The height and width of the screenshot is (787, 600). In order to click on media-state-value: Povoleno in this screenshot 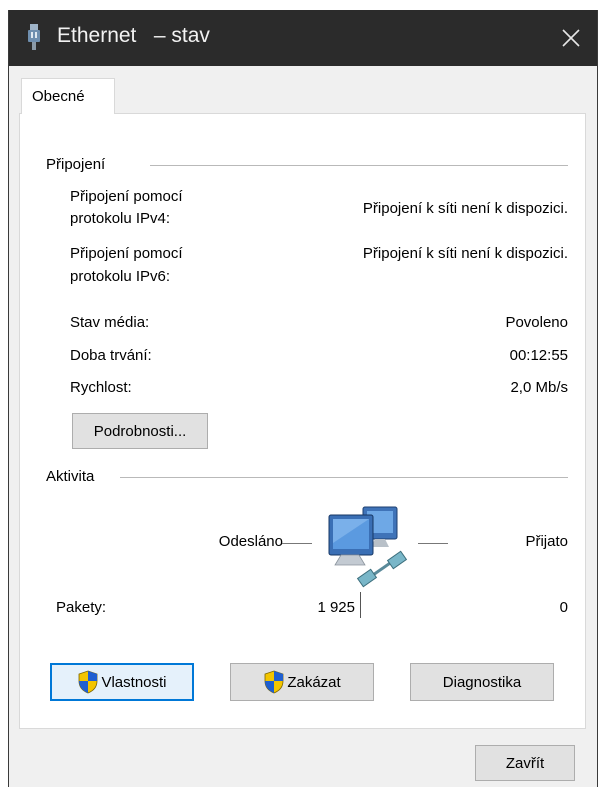, I will do `click(536, 322)`.